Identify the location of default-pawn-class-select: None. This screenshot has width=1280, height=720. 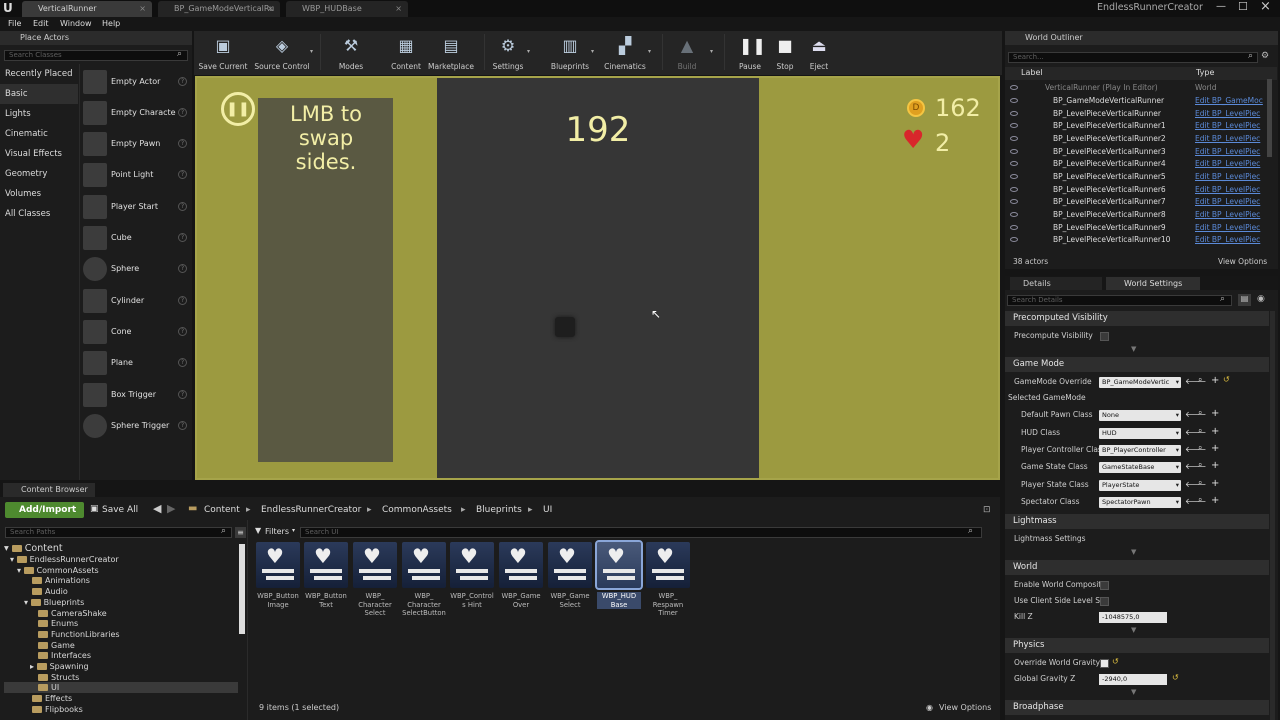
(1140, 415).